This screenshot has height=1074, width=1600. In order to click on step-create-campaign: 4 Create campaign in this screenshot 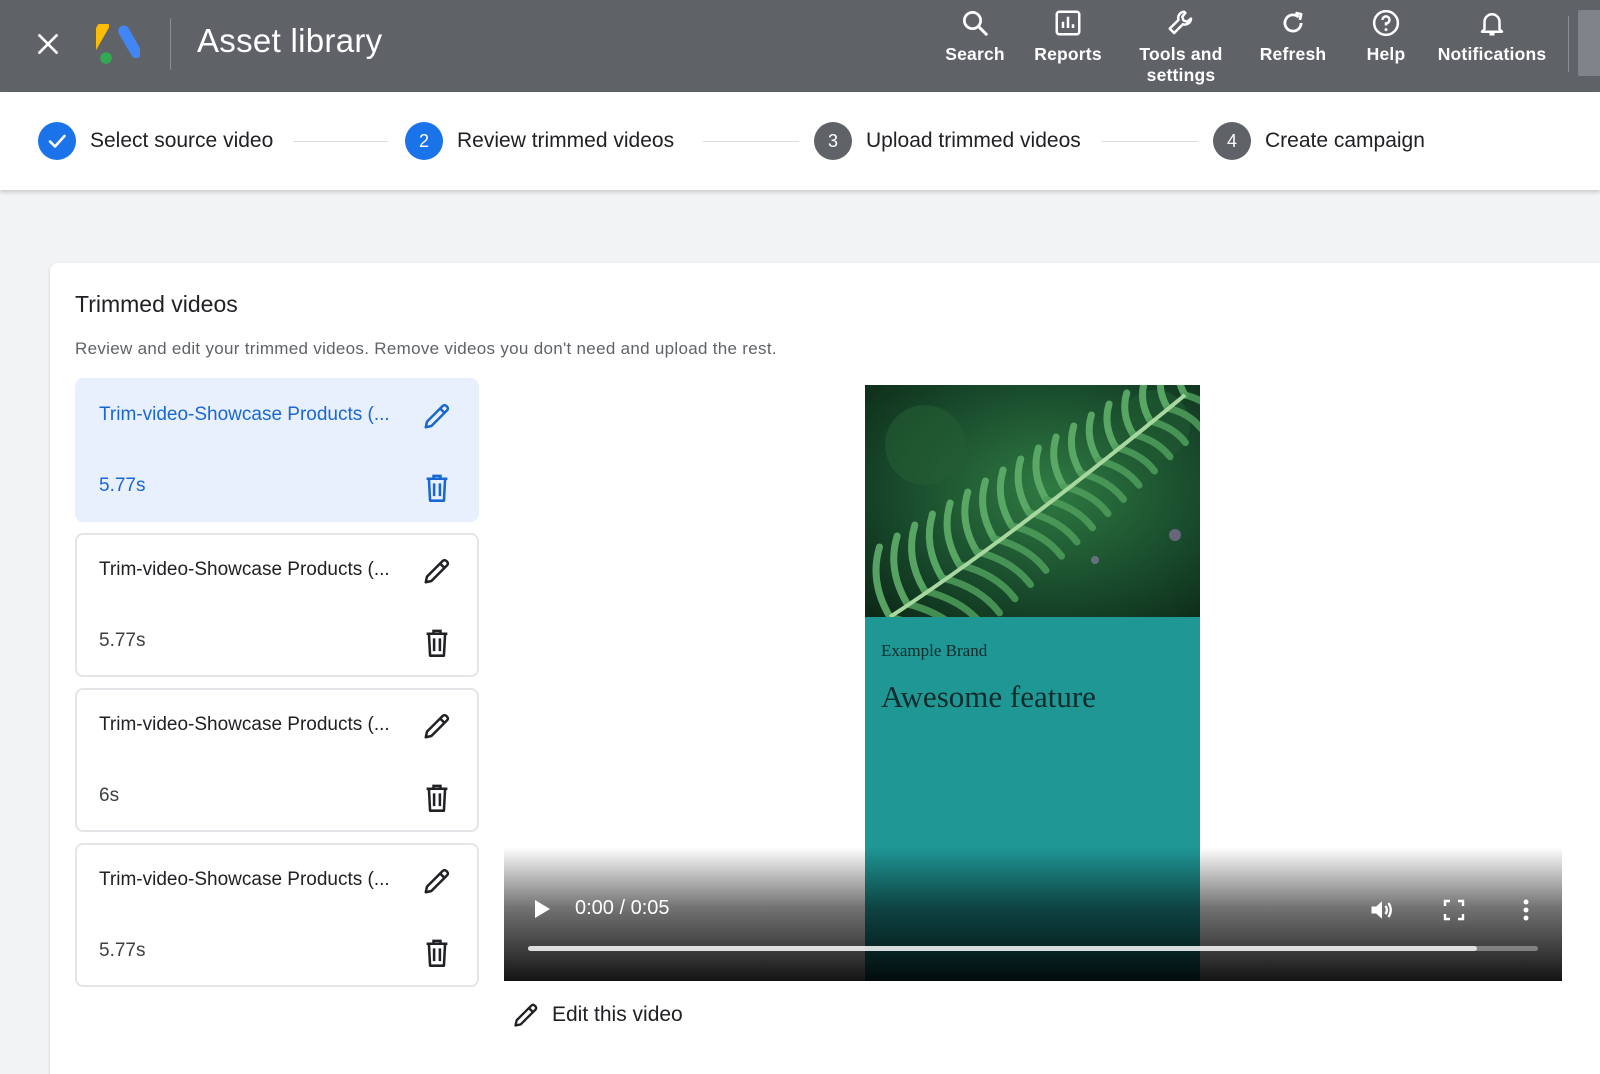, I will do `click(1319, 141)`.